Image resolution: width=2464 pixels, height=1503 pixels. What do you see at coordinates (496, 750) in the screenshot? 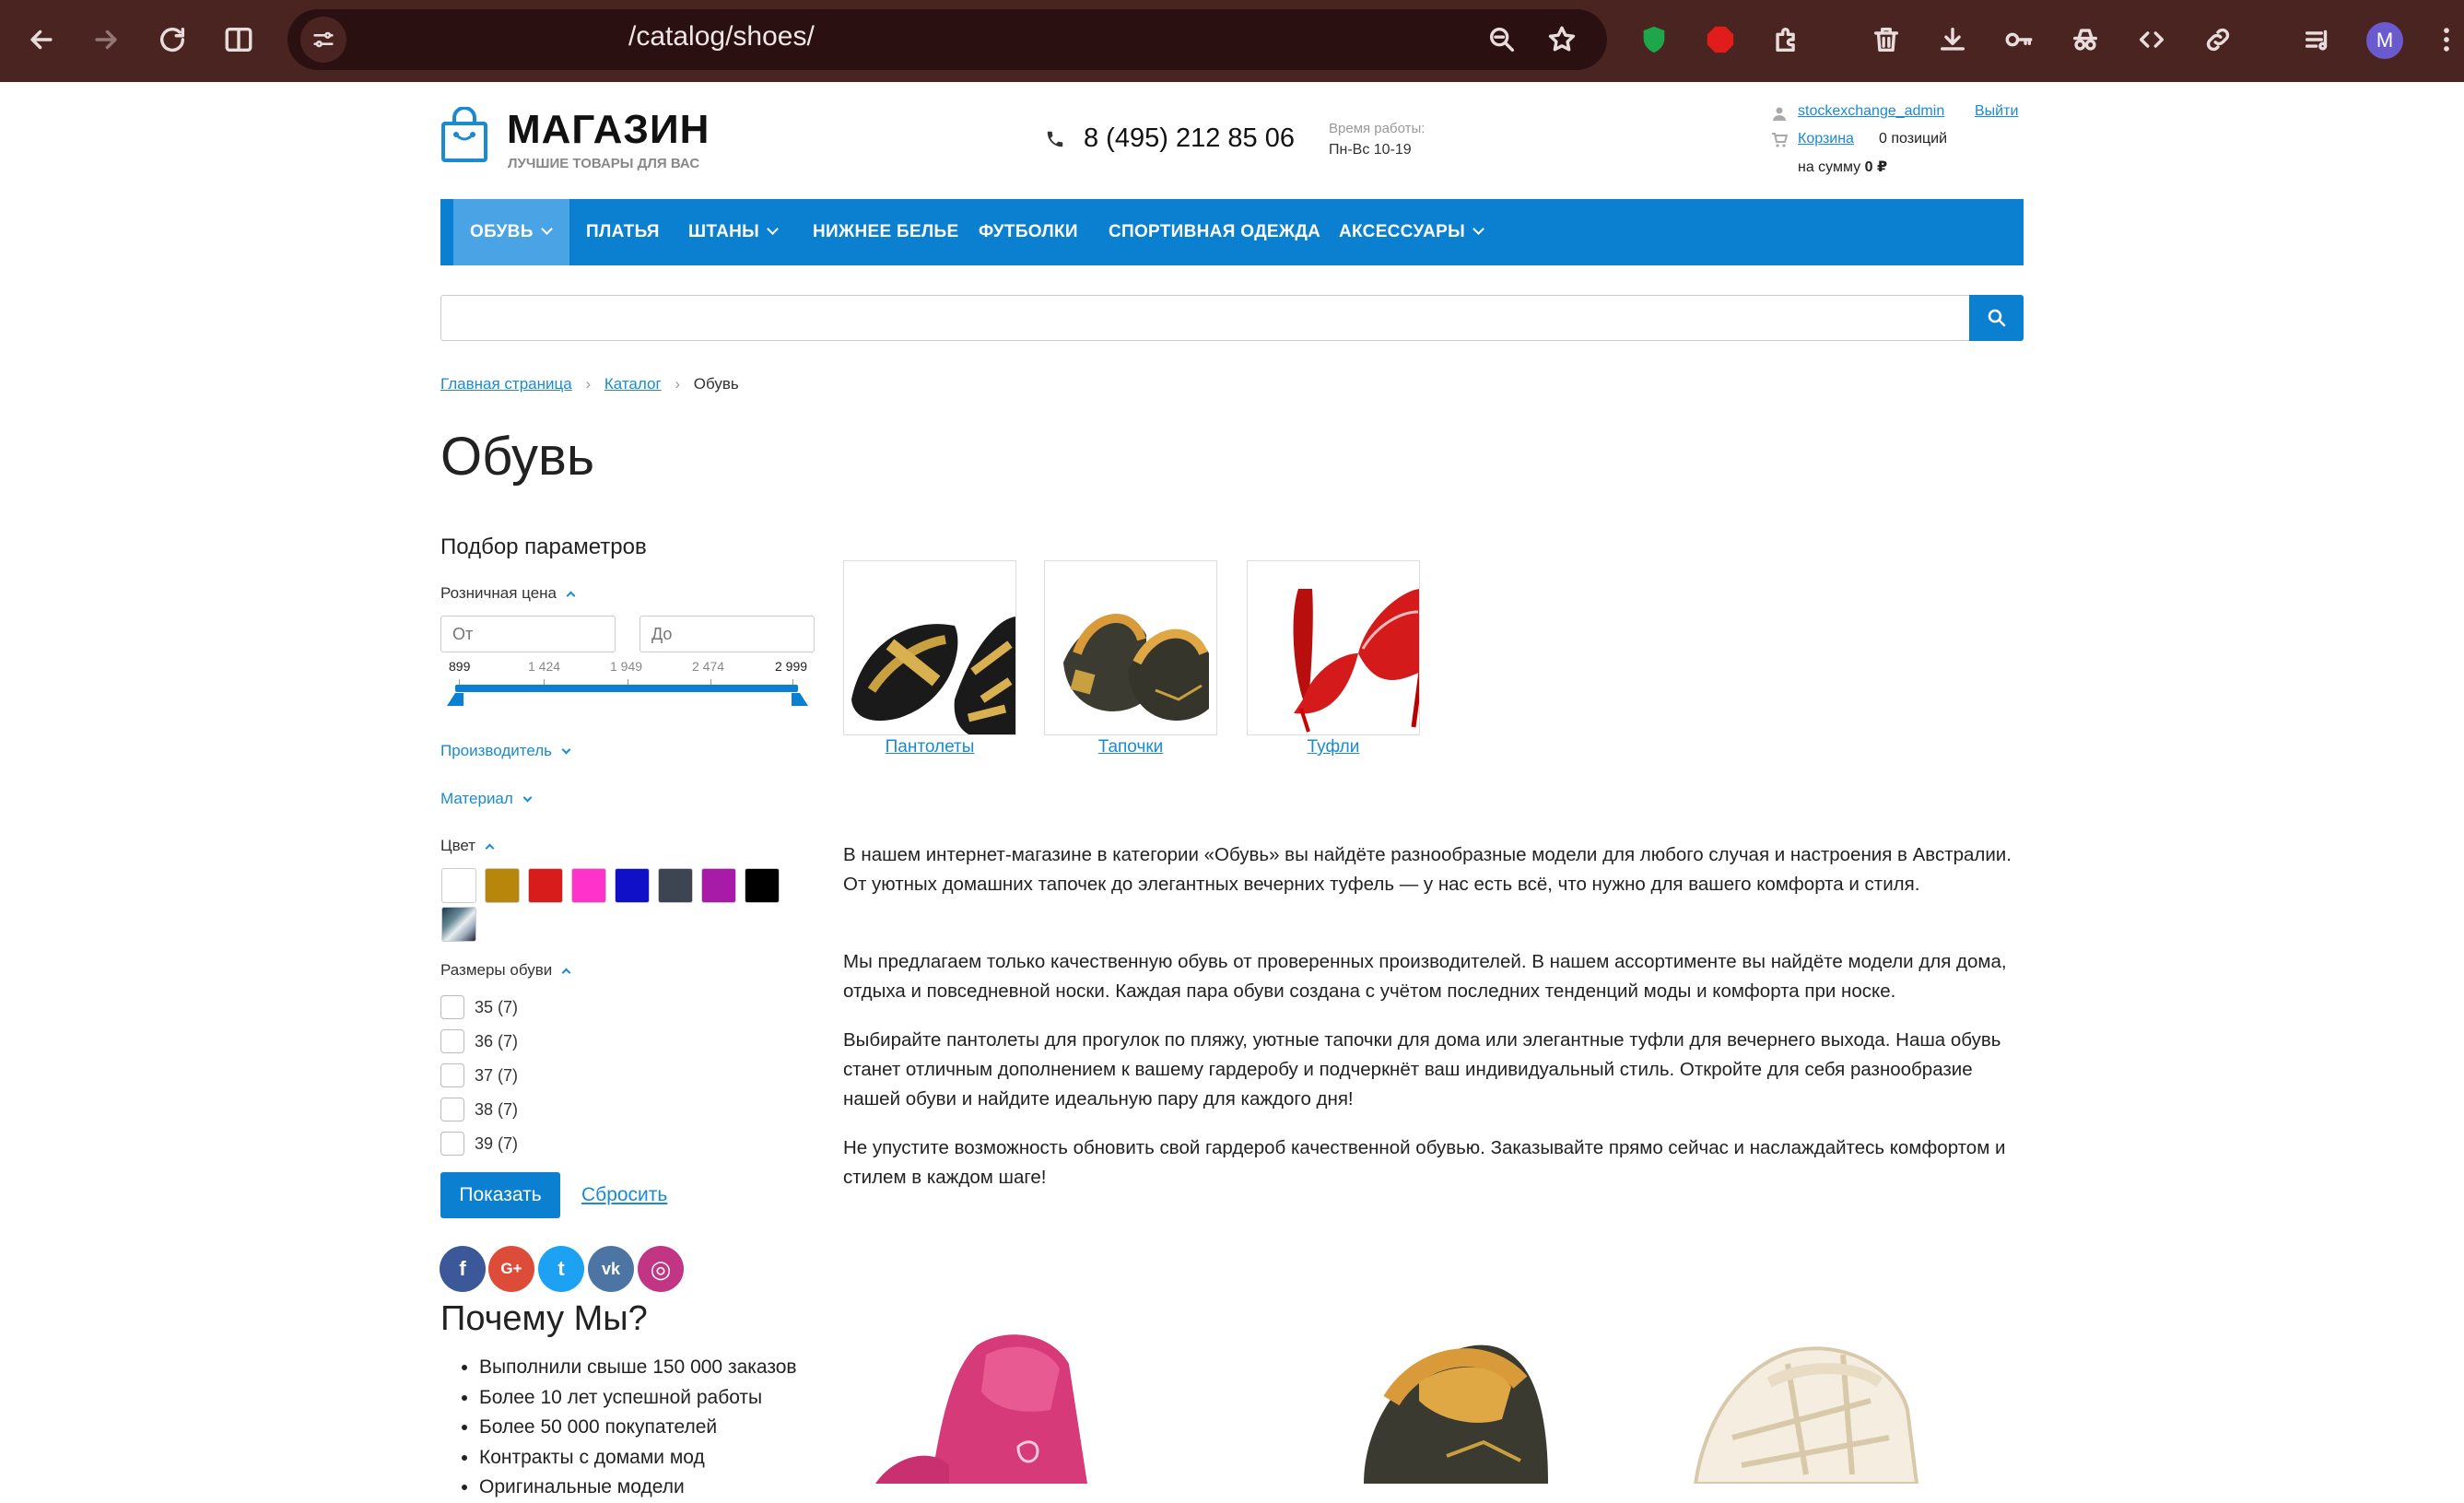
I see `manufacturer-filter-label: Производитель` at bounding box center [496, 750].